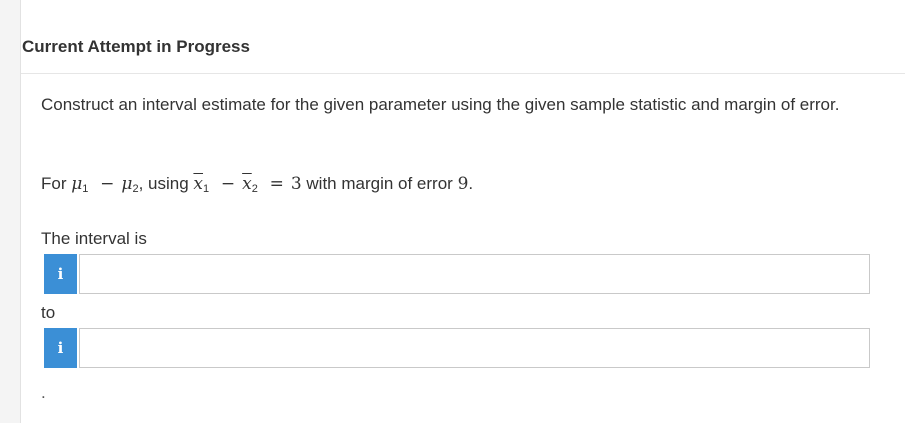 This screenshot has height=423, width=905. I want to click on interval-label: The interval is, so click(94, 238).